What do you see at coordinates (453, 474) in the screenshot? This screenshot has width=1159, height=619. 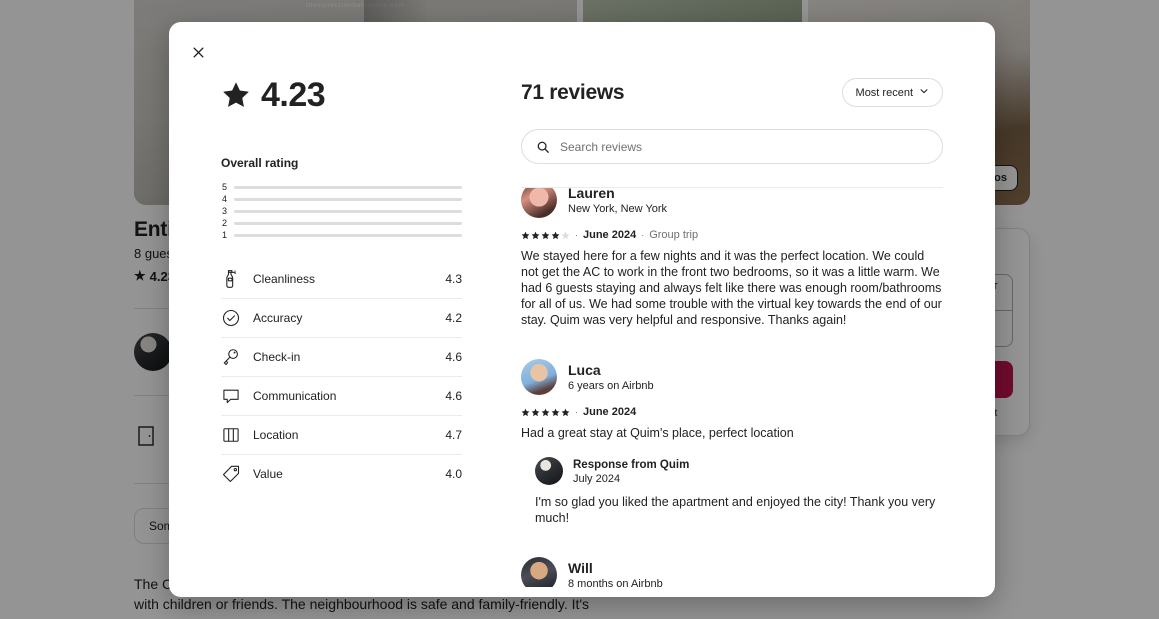 I see `category-score: 4.0` at bounding box center [453, 474].